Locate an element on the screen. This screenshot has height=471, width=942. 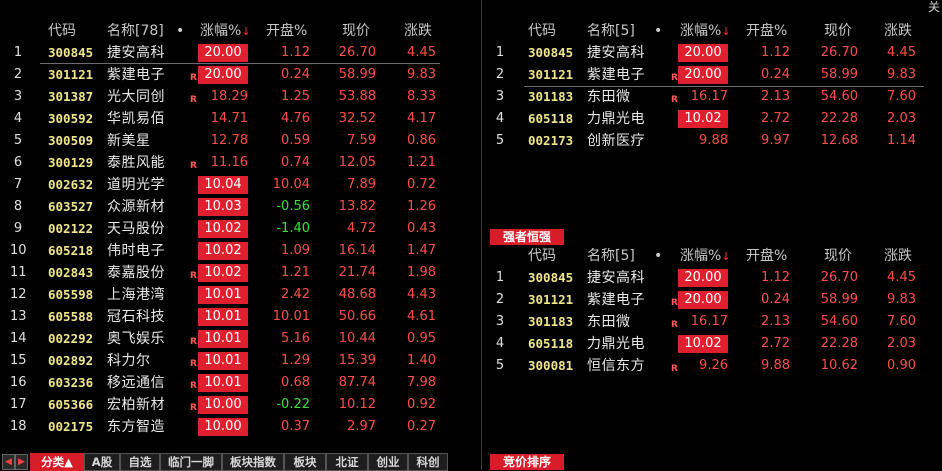
change-pct: 9.26 is located at coordinates (713, 365).